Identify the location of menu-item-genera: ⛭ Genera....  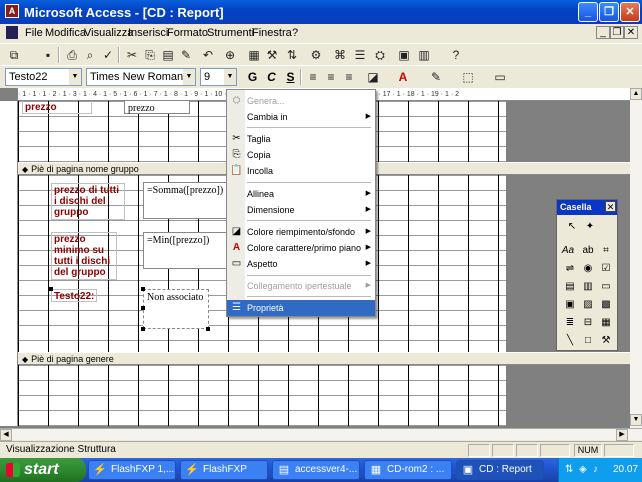
(301, 101).